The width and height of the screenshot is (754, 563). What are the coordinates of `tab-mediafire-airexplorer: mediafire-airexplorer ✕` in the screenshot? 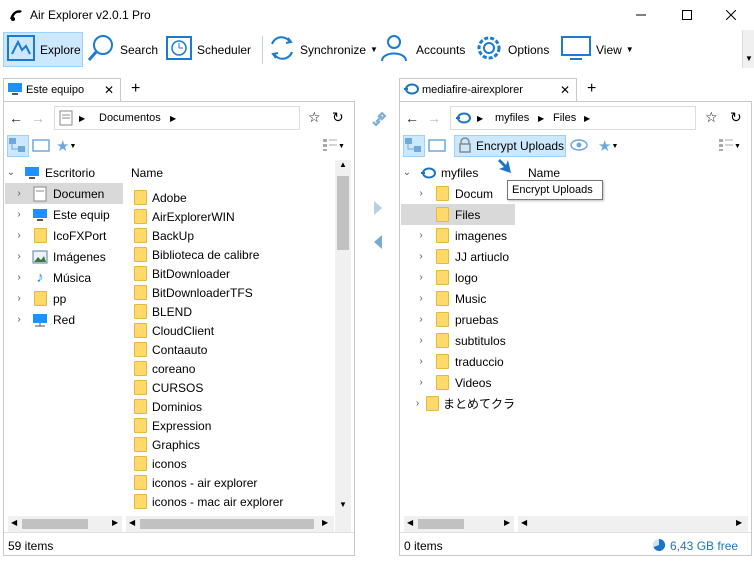 It's located at (488, 89).